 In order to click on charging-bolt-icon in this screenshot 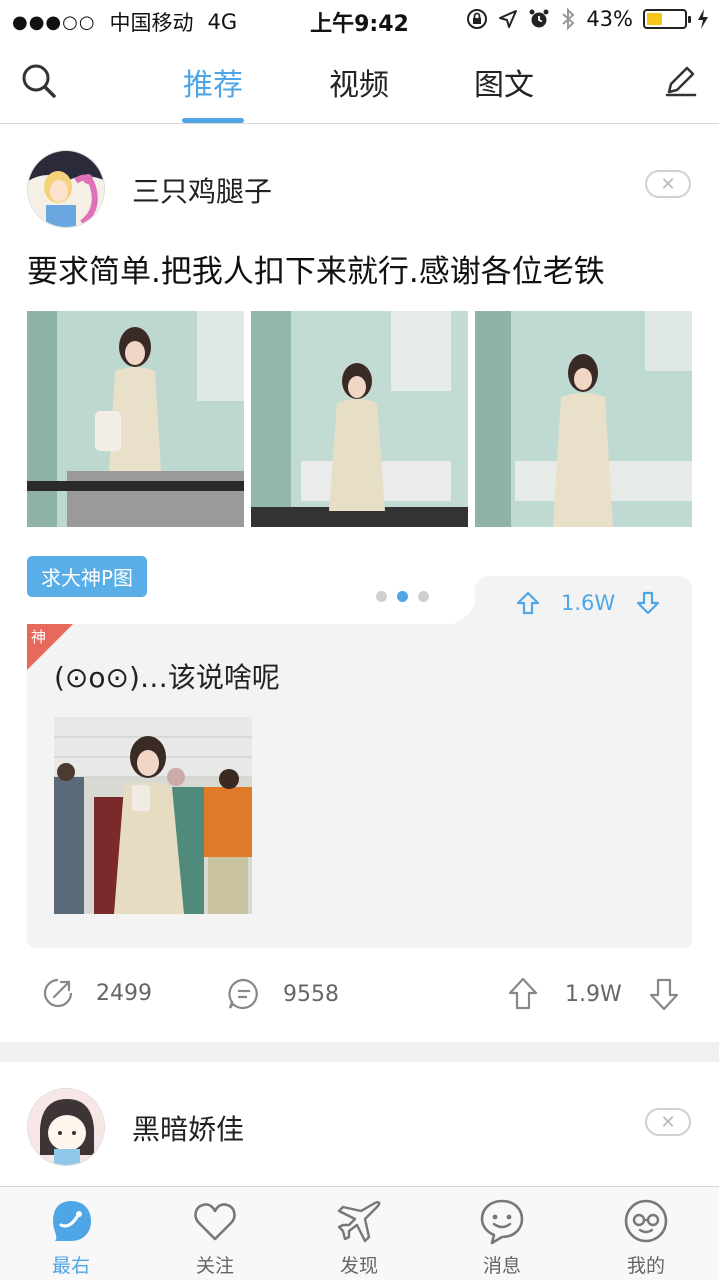, I will do `click(703, 19)`.